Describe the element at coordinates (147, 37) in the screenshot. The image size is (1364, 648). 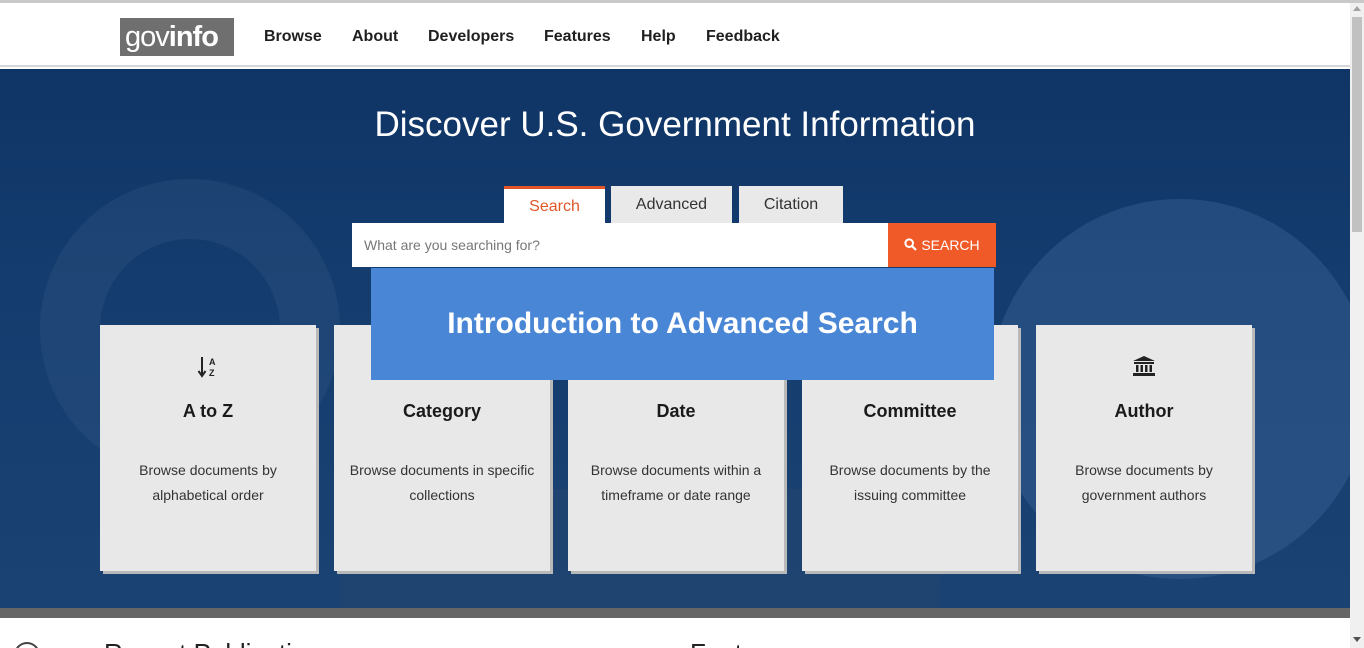
I see `logo-gov-text: gov` at that location.